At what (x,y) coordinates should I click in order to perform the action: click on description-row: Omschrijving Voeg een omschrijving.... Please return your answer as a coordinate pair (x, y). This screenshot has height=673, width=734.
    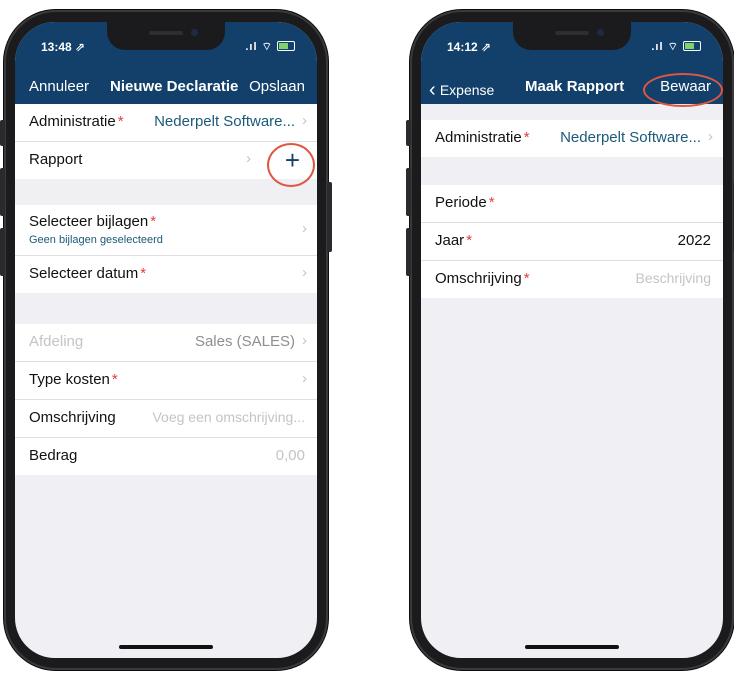
    Looking at the image, I should click on (166, 419).